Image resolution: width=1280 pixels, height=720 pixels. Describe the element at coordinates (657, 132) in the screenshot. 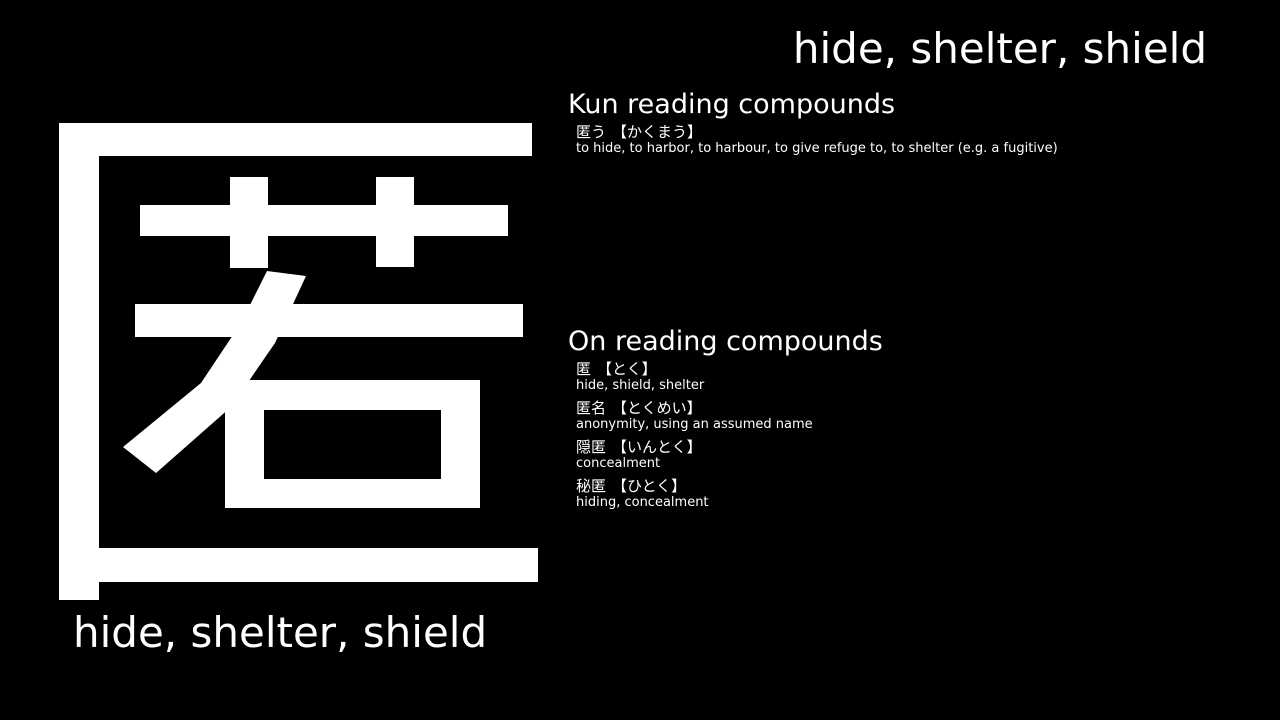

I see `compound-reading: 【かくまう】` at that location.